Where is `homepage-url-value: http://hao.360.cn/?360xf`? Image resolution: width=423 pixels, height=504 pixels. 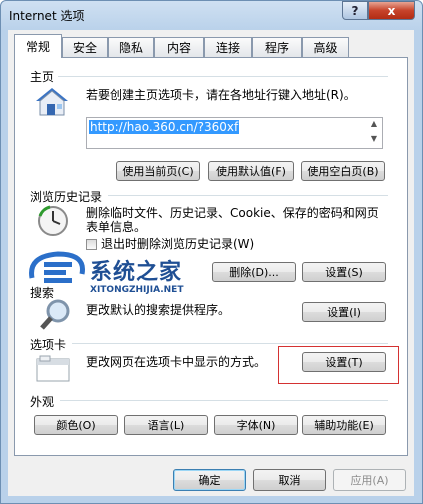
homepage-url-value: http://hao.360.cn/?360xf is located at coordinates (164, 127).